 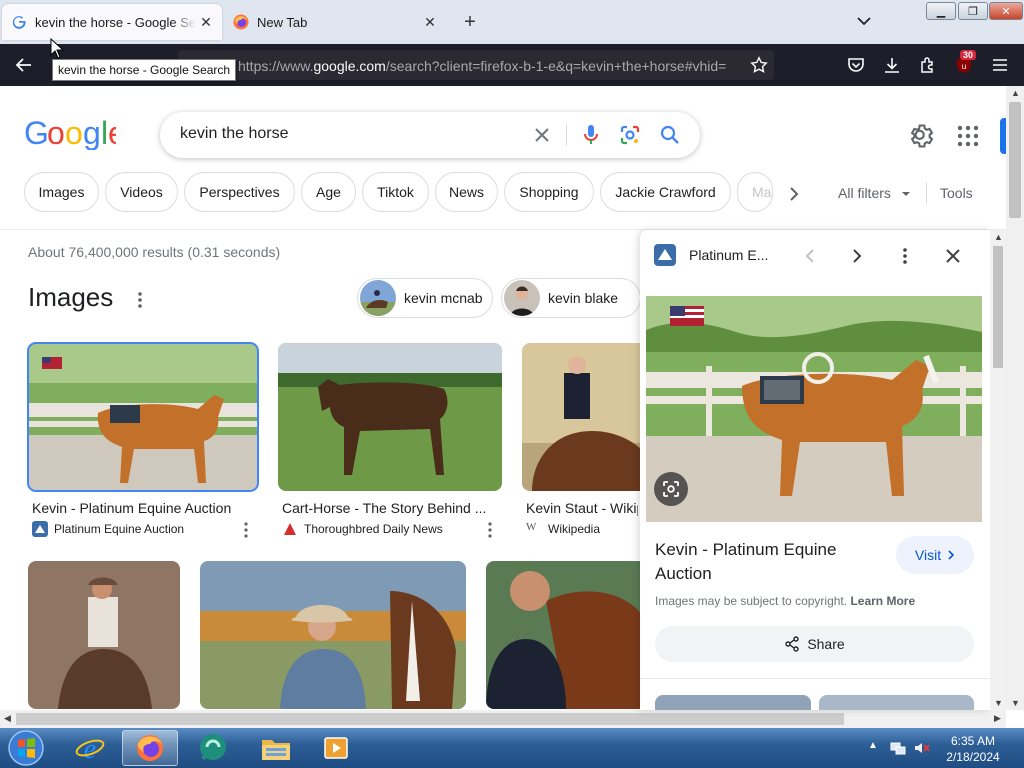 I want to click on chip-videos: Videos, so click(x=141, y=192).